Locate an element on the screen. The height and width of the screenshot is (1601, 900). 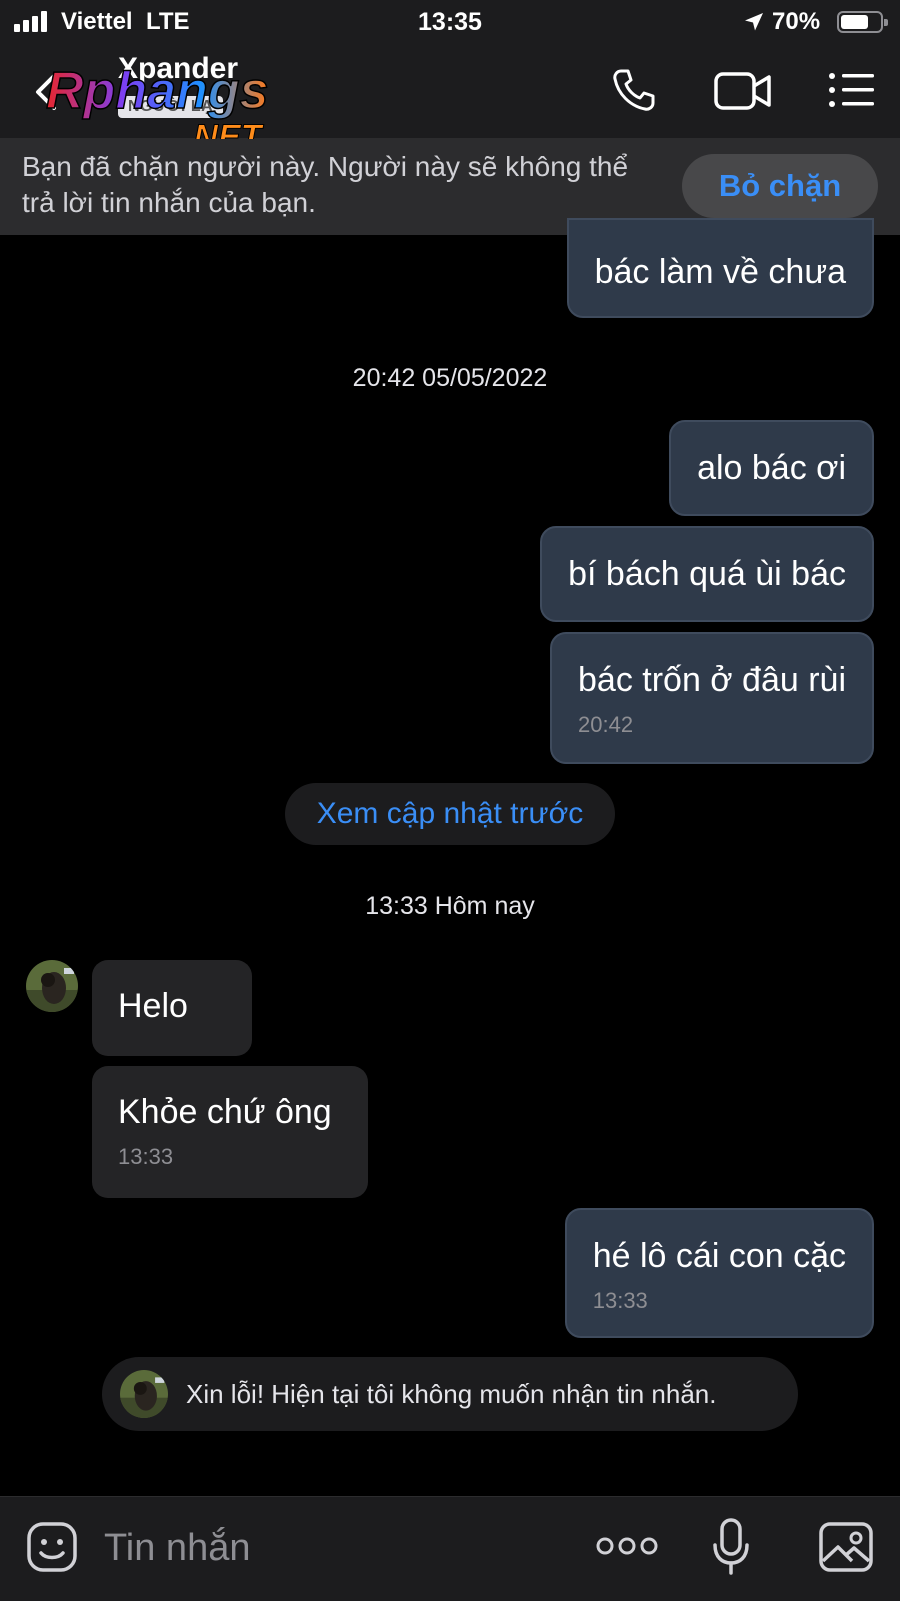
message-bubble: hé lô cái con cặc 13:33 is located at coordinates (719, 1273).